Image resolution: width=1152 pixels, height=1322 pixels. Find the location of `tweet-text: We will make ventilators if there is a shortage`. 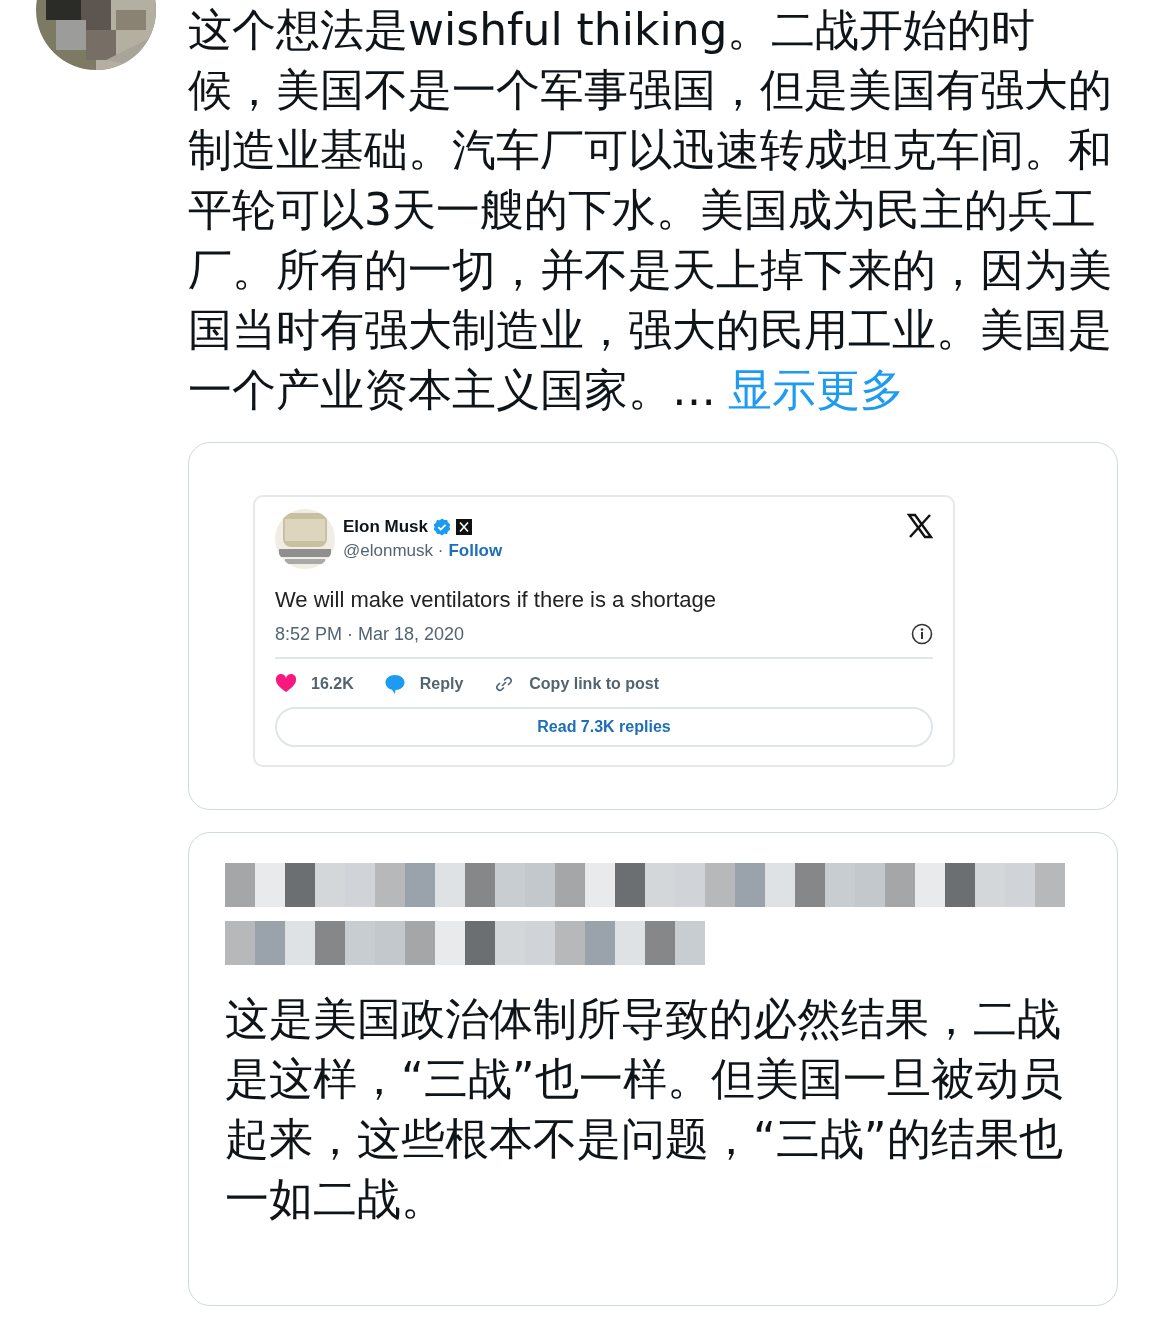

tweet-text: We will make ventilators if there is a shortage is located at coordinates (496, 600).